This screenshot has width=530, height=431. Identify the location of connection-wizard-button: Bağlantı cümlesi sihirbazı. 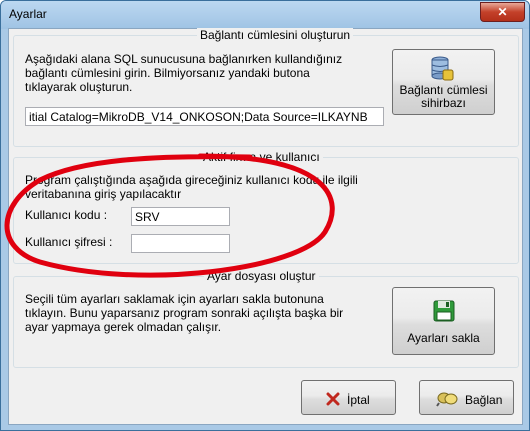
(443, 82).